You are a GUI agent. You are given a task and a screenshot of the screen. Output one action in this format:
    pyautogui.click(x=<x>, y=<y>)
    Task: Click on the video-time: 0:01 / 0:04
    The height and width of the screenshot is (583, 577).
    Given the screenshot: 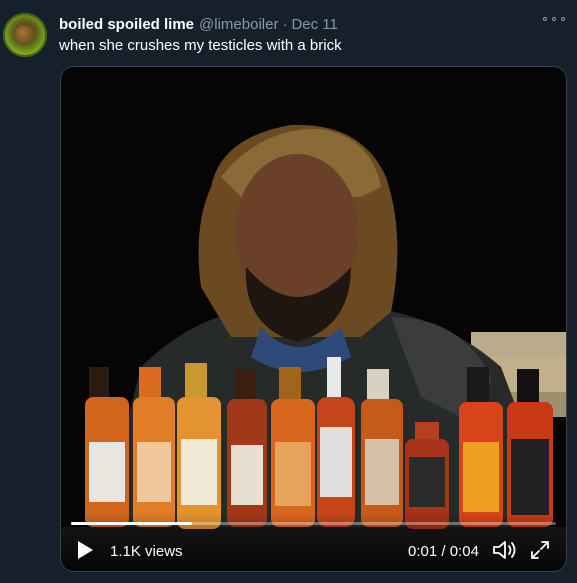 What is the action you would take?
    pyautogui.click(x=443, y=551)
    